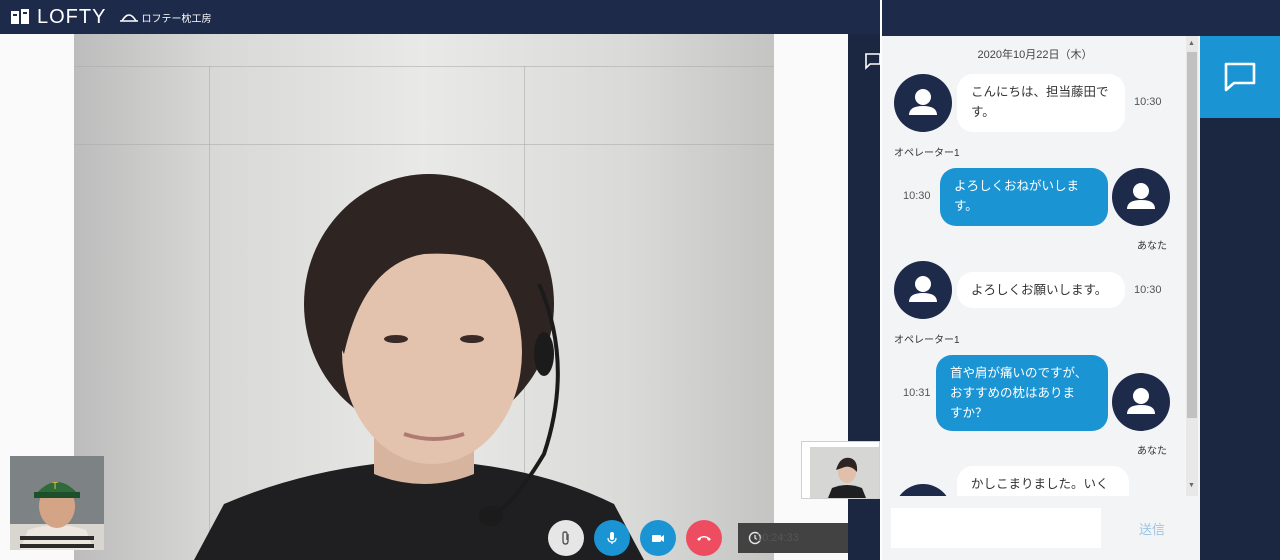 Image resolution: width=1280 pixels, height=560 pixels. What do you see at coordinates (55, 486) in the screenshot?
I see `svg-text: T` at bounding box center [55, 486].